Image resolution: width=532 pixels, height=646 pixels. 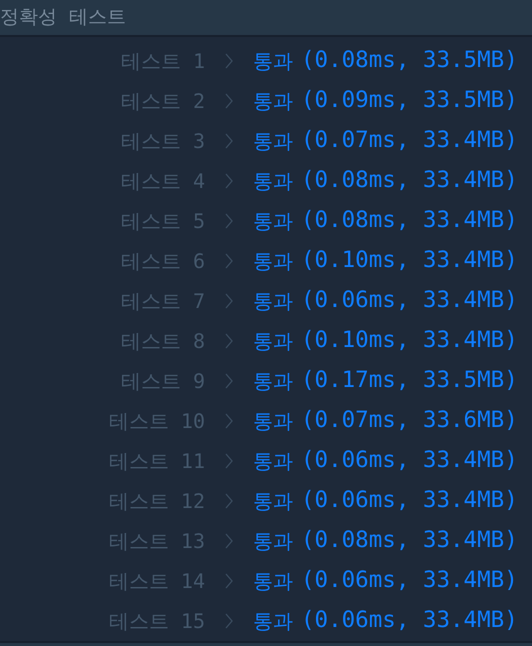 What do you see at coordinates (409, 101) in the screenshot?
I see `result-detail: (0.09ms, 33.5MB)` at bounding box center [409, 101].